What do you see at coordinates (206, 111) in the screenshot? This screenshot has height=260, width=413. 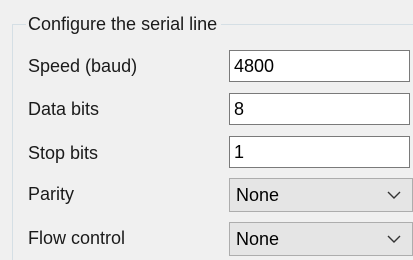 I see `data-bits-row: Data bits 8` at bounding box center [206, 111].